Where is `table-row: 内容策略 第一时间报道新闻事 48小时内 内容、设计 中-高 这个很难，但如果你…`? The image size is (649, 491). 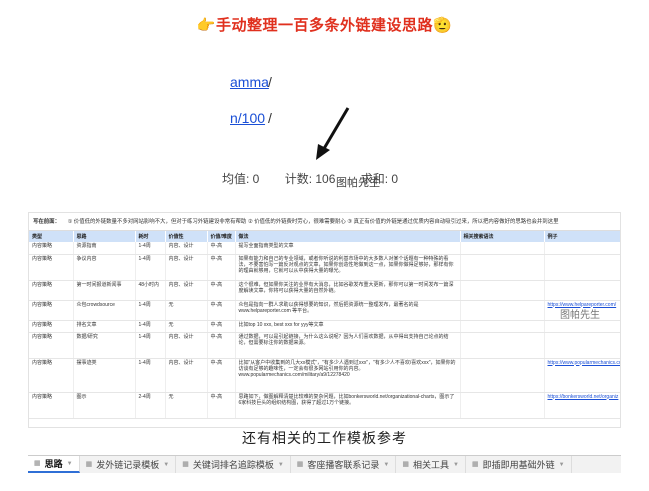 table-row: 内容策略 第一时间报道新闻事 48小时内 内容、设计 中-高 这个很难，但如果你… is located at coordinates (324, 290).